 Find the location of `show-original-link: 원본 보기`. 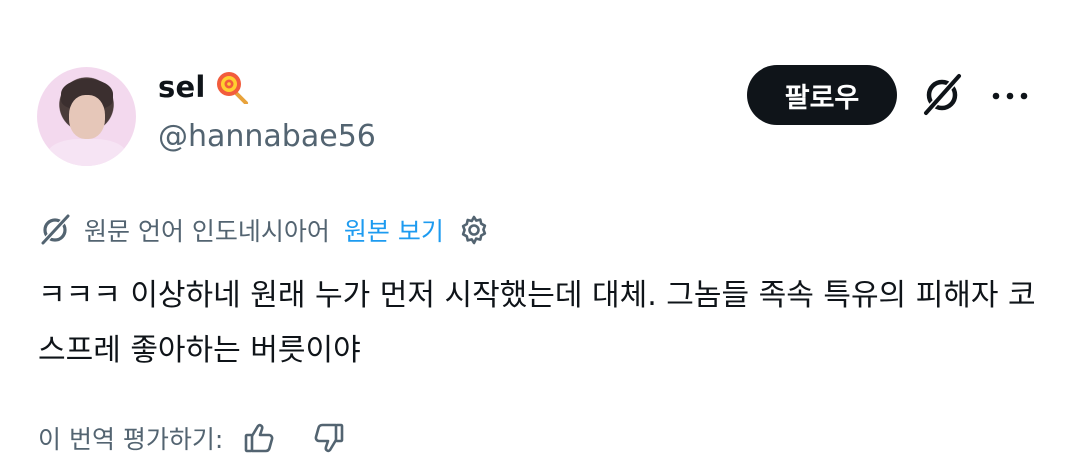

show-original-link: 원본 보기 is located at coordinates (394, 230).